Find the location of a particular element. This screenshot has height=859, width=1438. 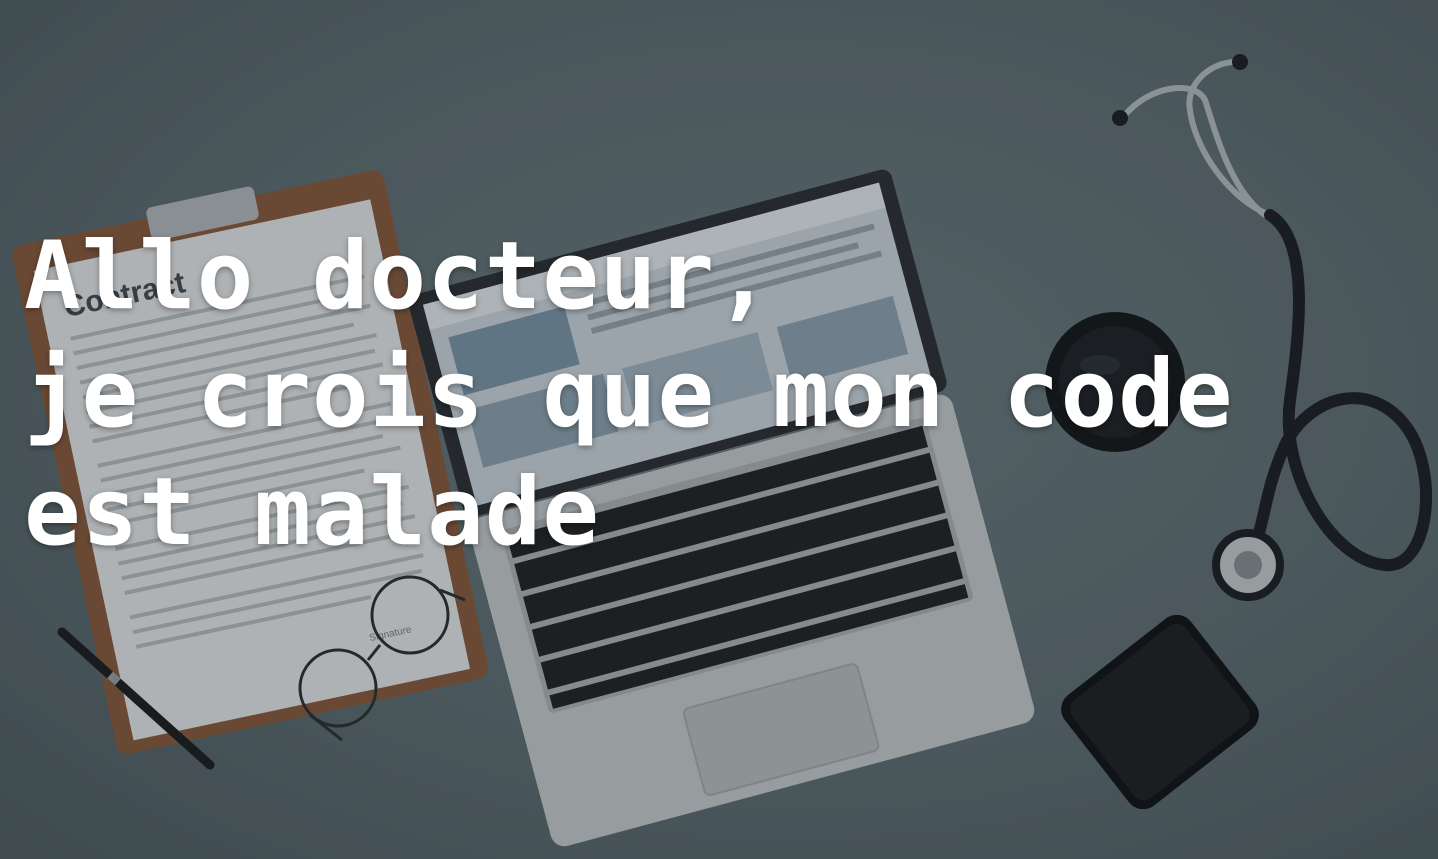

headline-line-2: je crois que mon code is located at coordinates (629, 394).